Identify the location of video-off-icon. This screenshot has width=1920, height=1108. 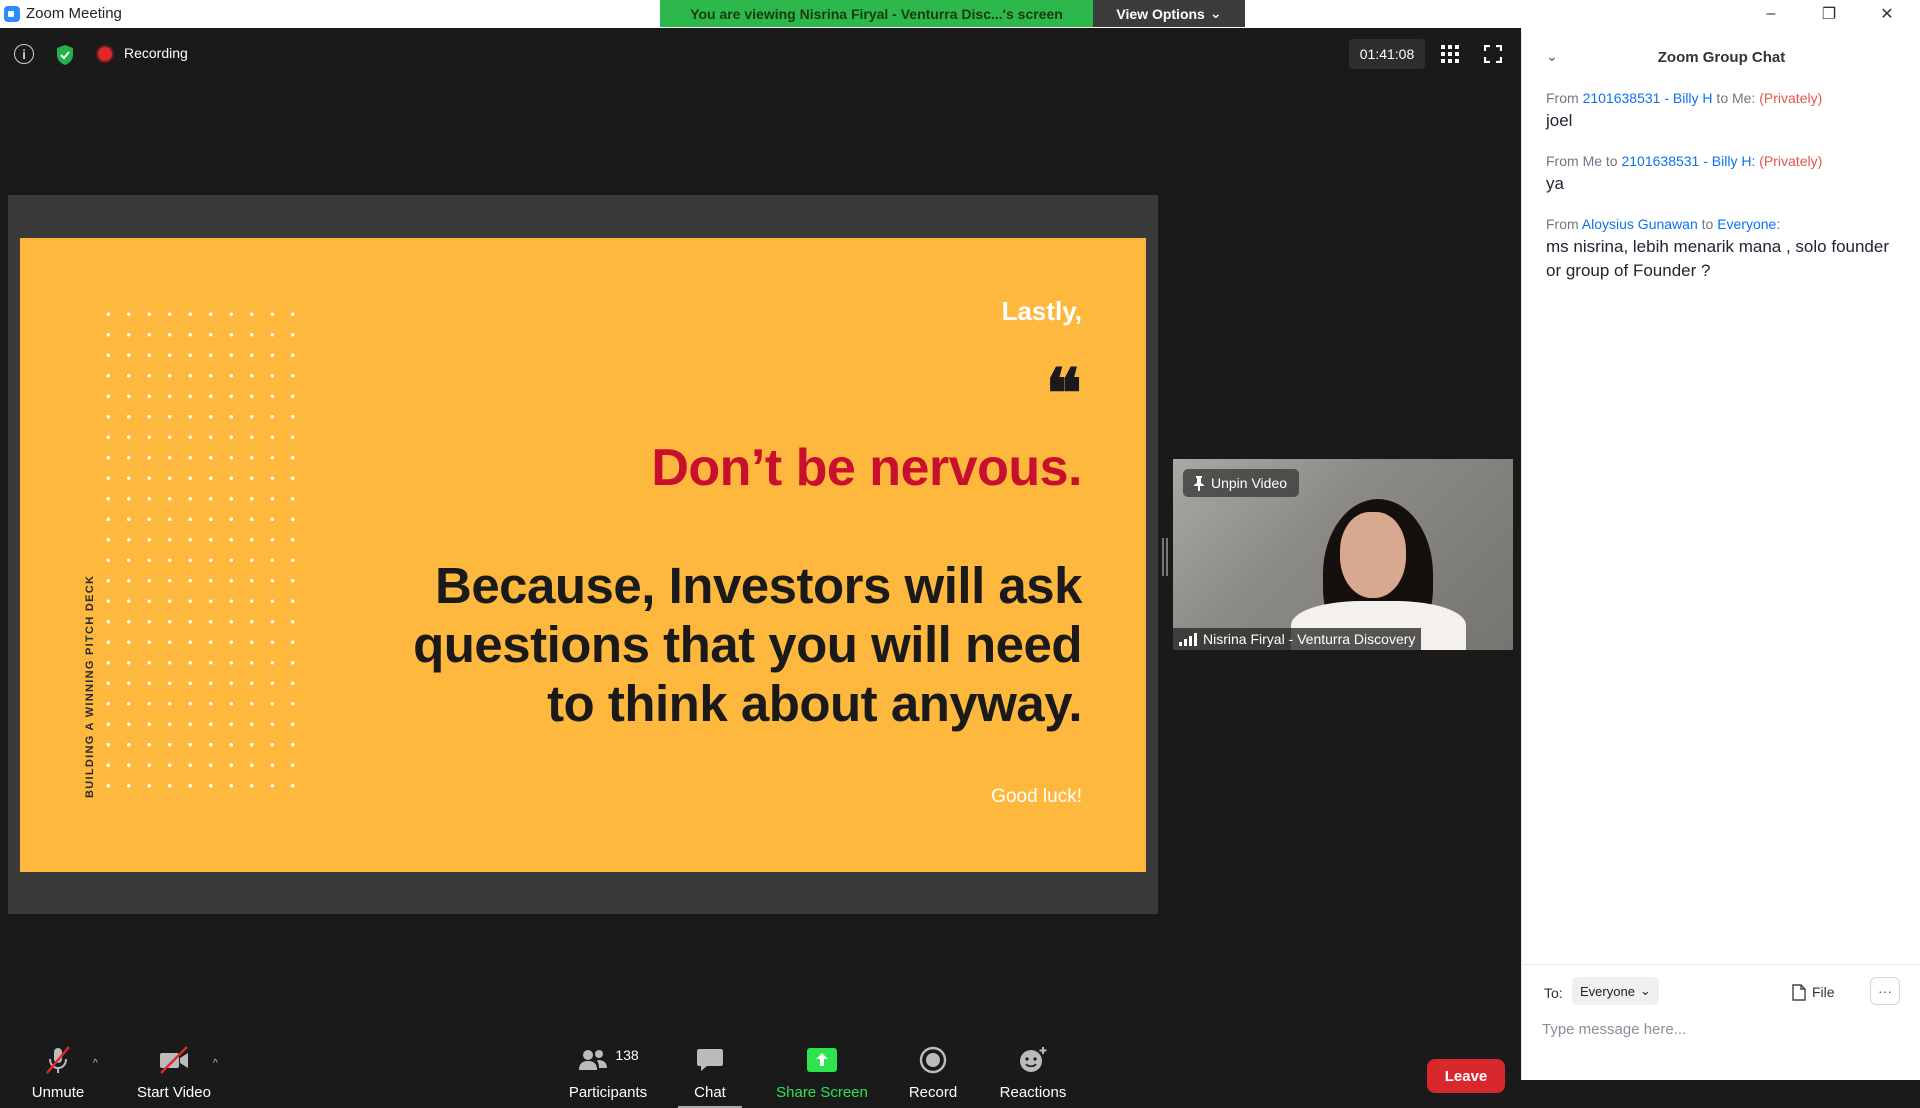
(174, 1060).